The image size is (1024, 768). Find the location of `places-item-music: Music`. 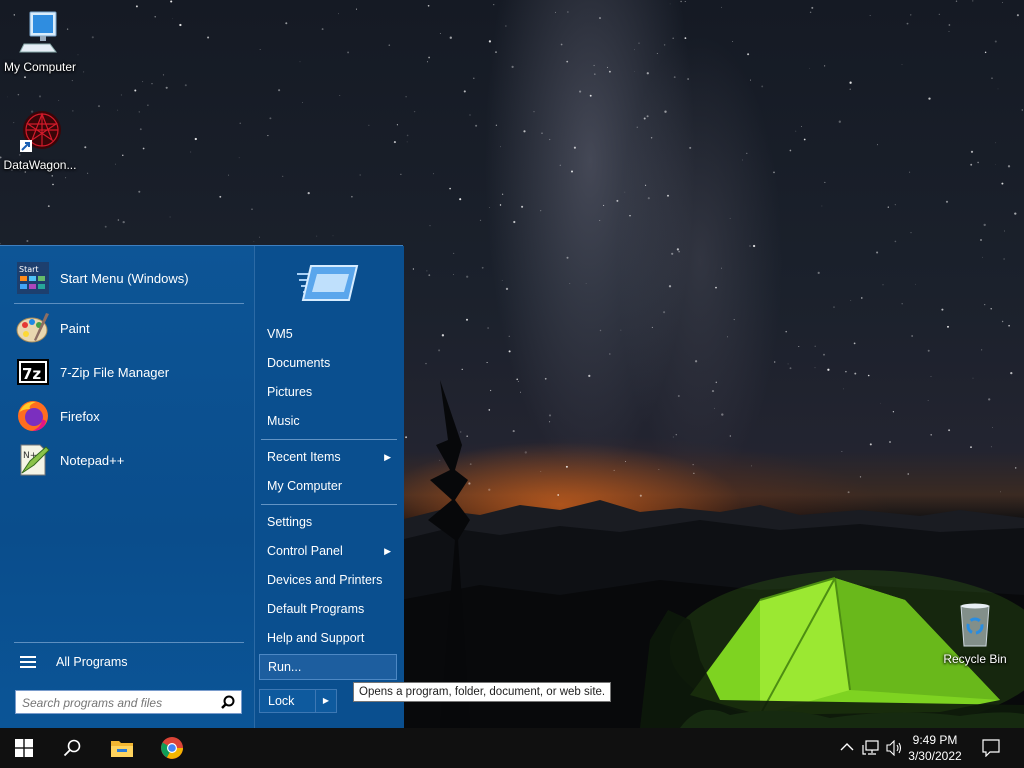

places-item-music: Music is located at coordinates (328, 421).